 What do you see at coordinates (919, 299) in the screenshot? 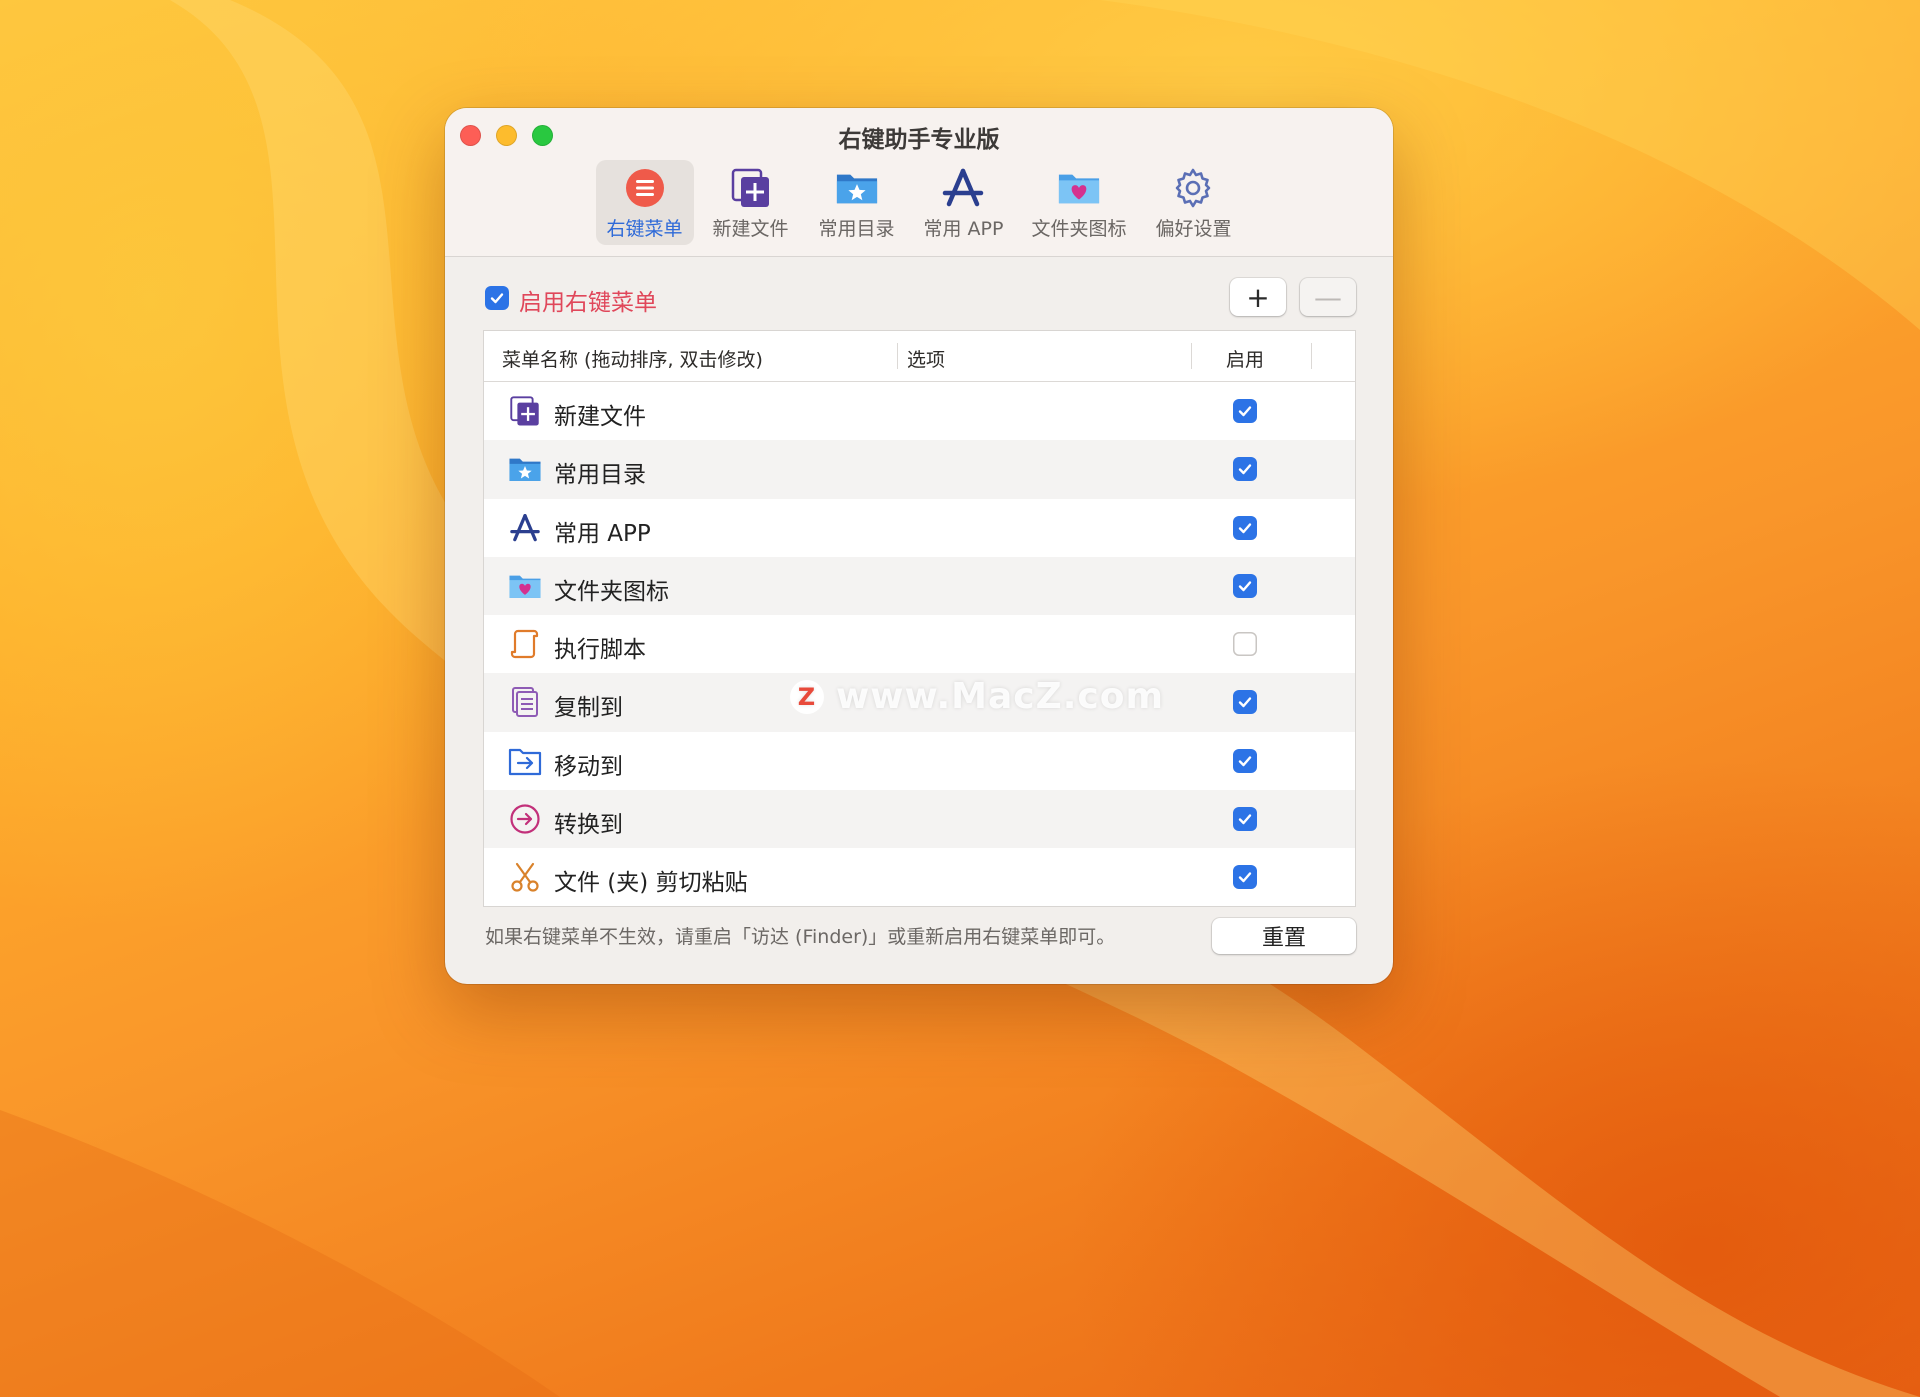
I see `enable-row: 启用右键菜单 + —` at bounding box center [919, 299].